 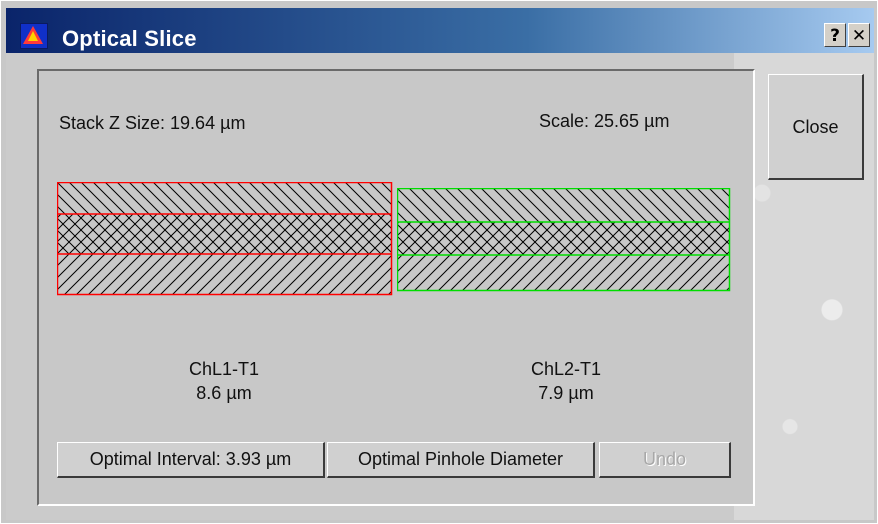 What do you see at coordinates (566, 393) in the screenshot?
I see `channel-2-thickness: 7.9 µm` at bounding box center [566, 393].